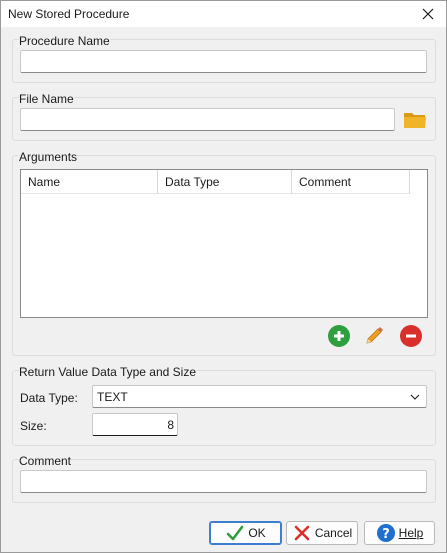 Image resolution: width=447 pixels, height=553 pixels. I want to click on data-type-value: TEXT, so click(112, 397).